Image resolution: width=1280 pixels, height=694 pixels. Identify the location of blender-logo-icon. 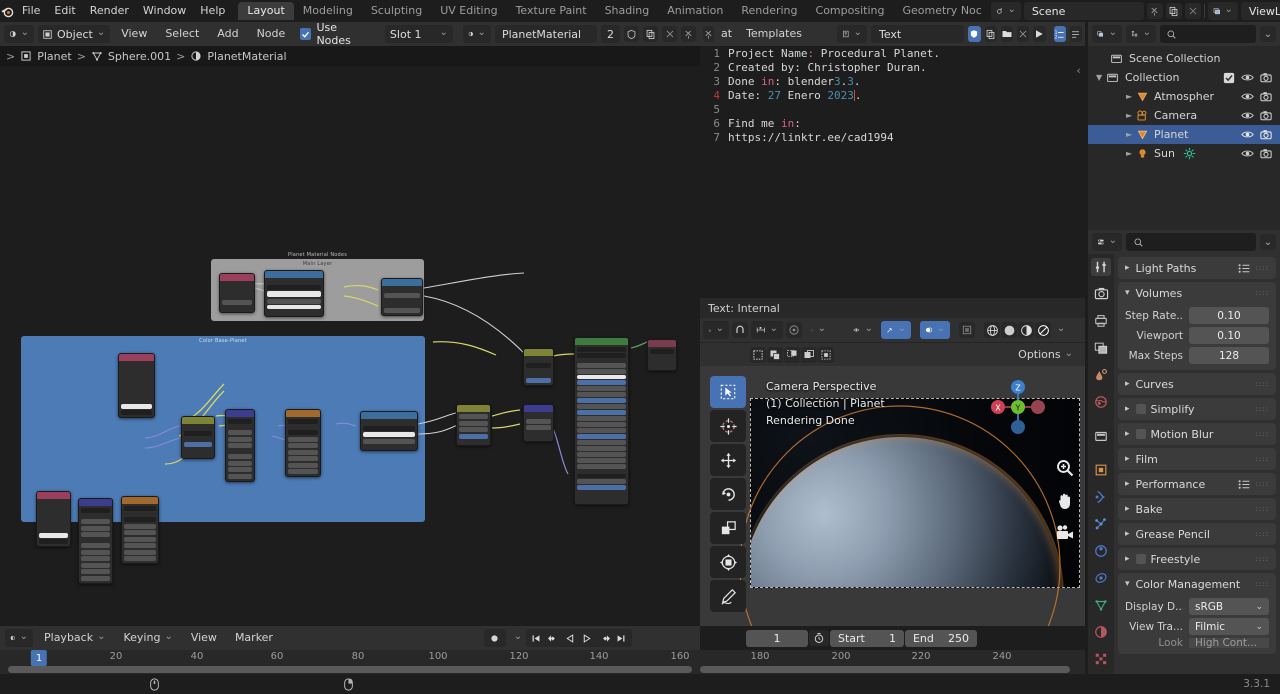
(7, 11).